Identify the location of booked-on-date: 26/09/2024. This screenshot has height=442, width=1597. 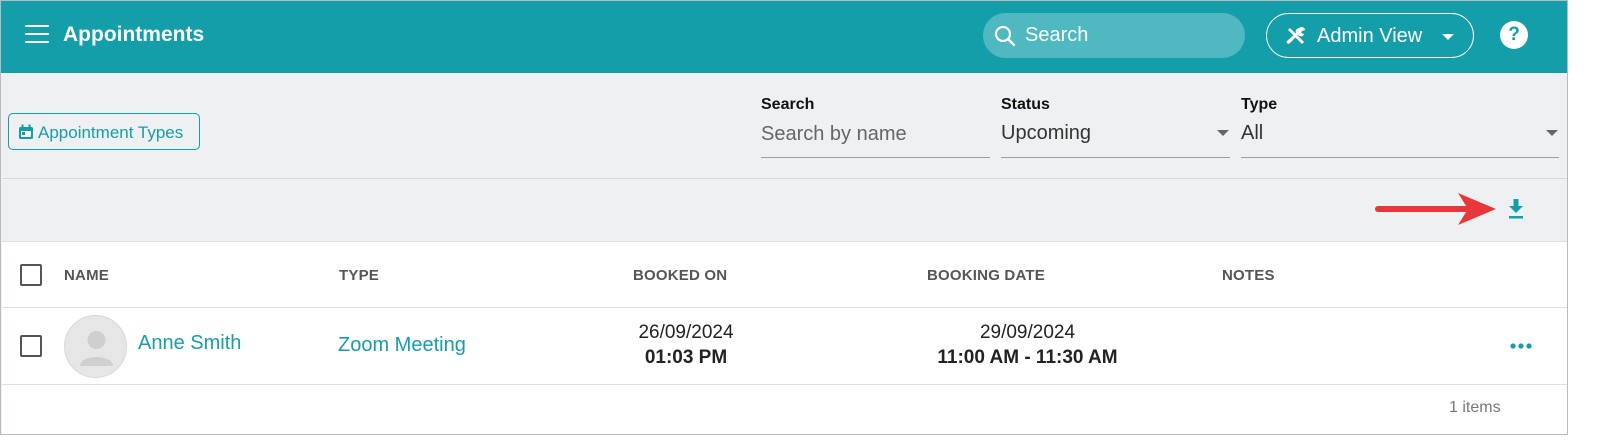
(686, 332).